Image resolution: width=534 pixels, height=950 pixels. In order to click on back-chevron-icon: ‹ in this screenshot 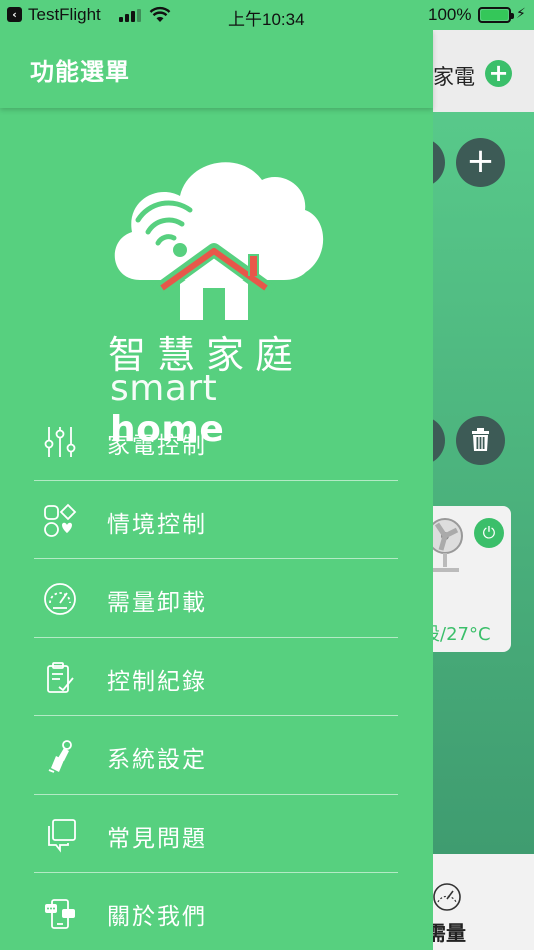, I will do `click(14, 14)`.